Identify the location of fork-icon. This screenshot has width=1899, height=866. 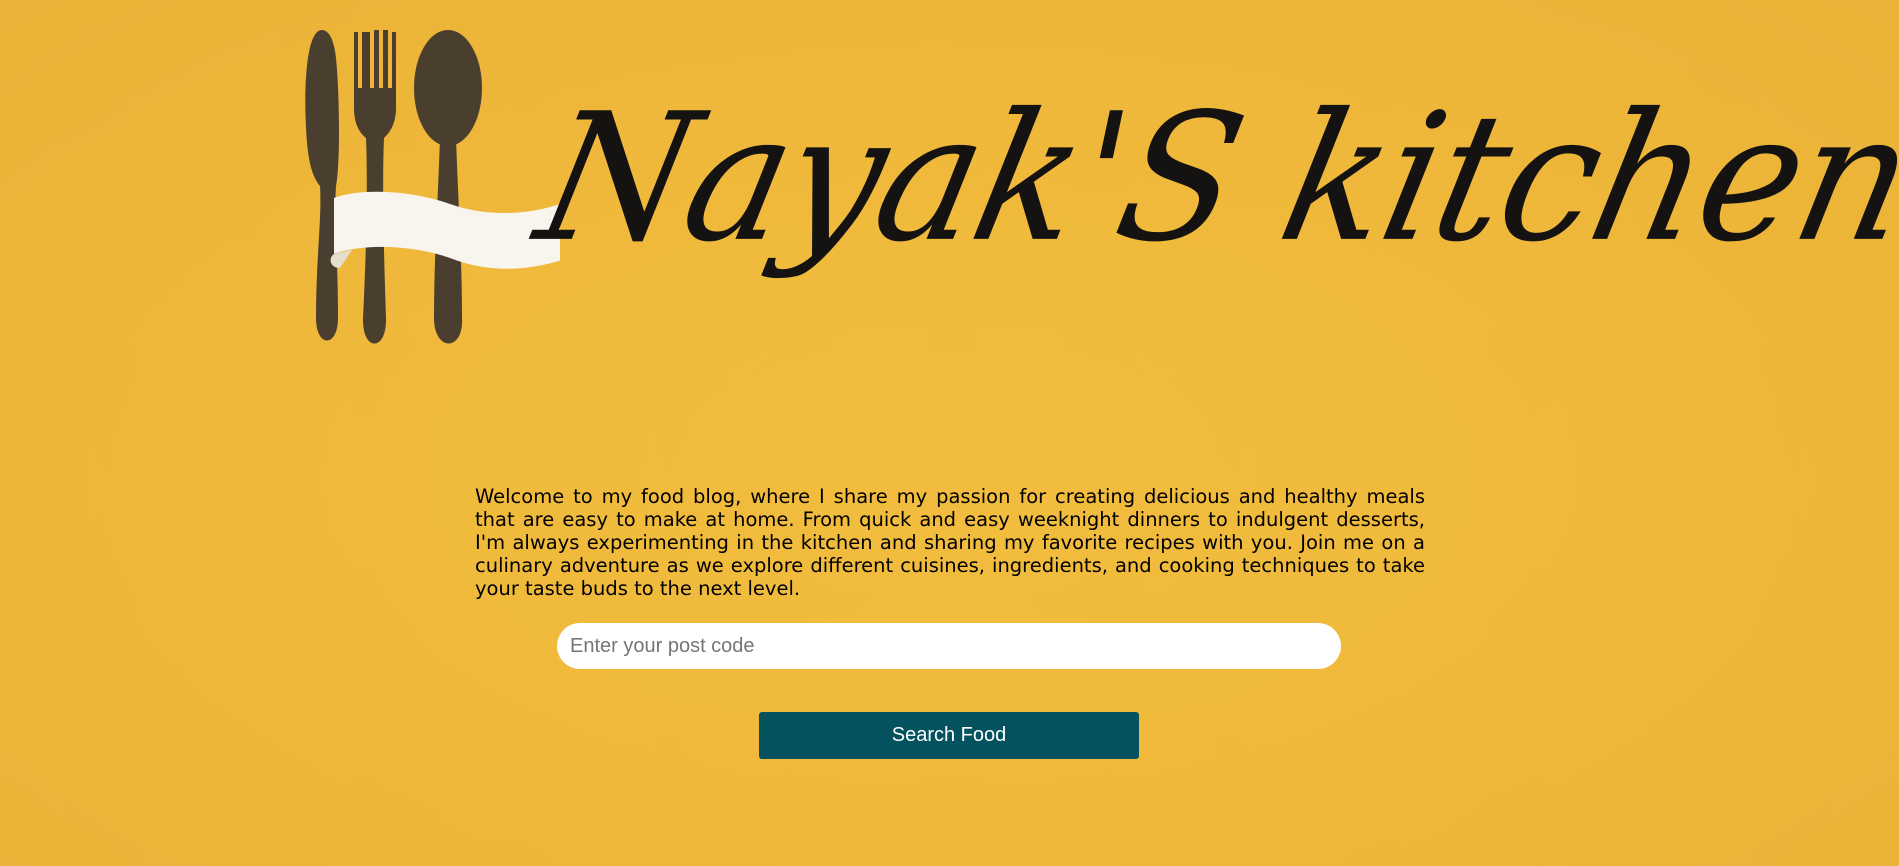
(375, 187).